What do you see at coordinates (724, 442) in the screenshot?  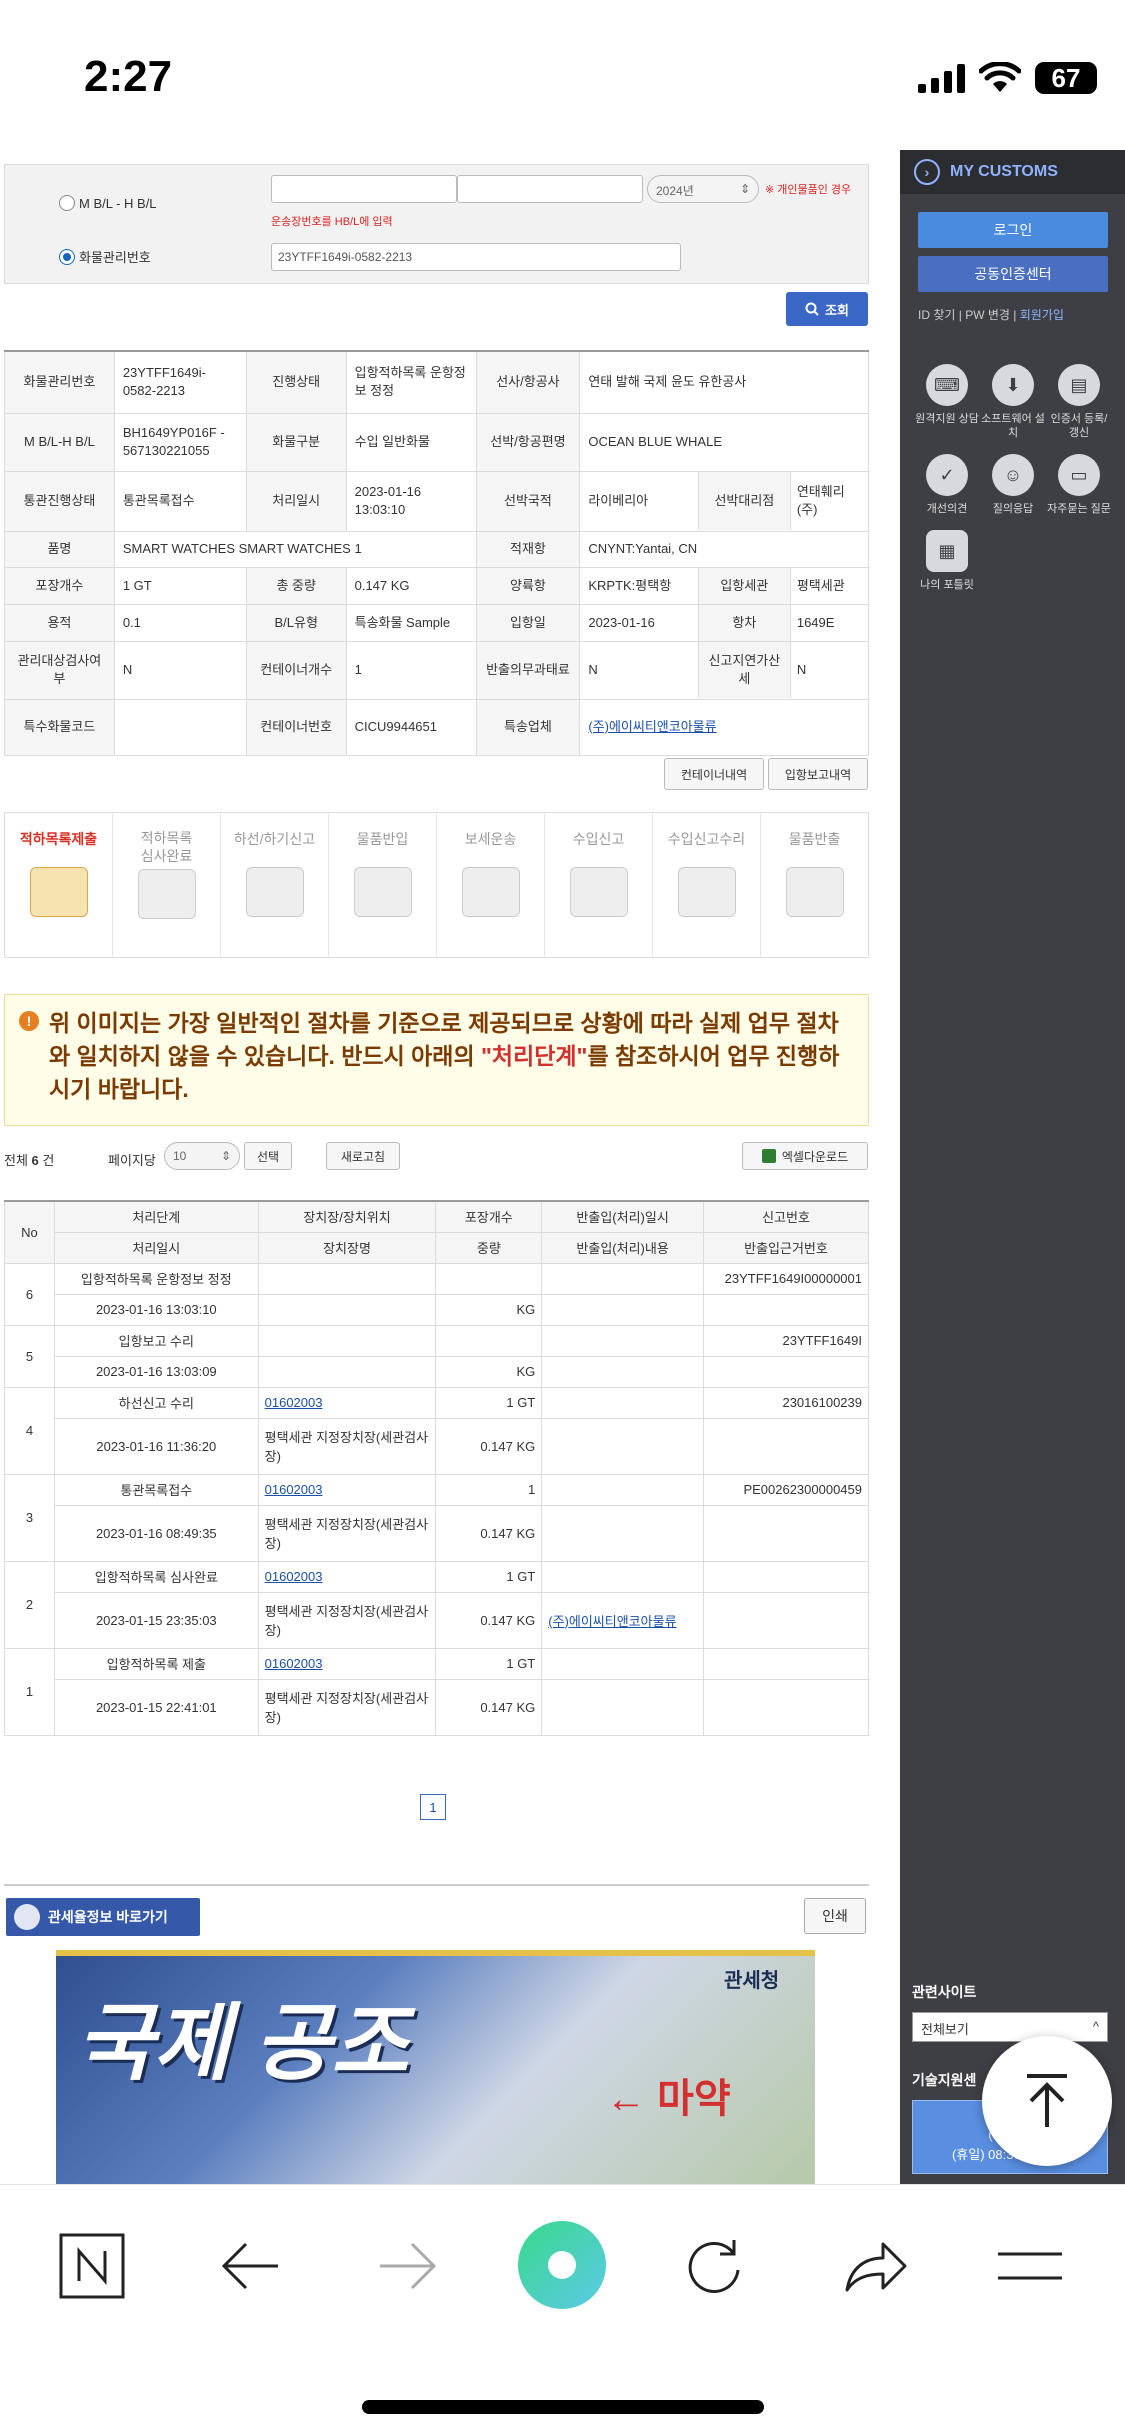 I see `info-value: OCEAN BLUE WHALE` at bounding box center [724, 442].